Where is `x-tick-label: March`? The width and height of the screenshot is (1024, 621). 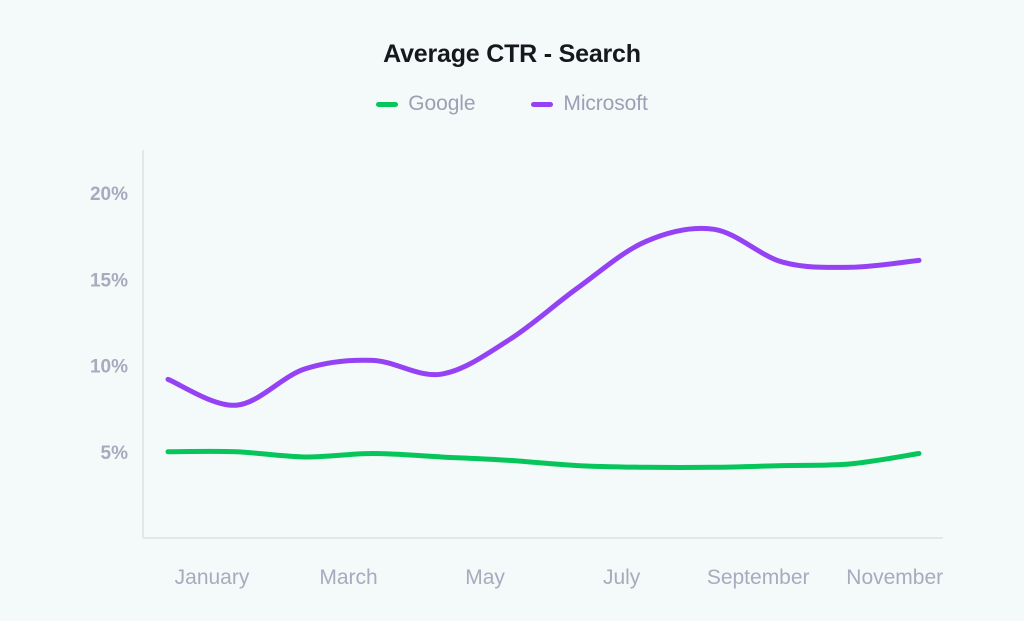 x-tick-label: March is located at coordinates (348, 577).